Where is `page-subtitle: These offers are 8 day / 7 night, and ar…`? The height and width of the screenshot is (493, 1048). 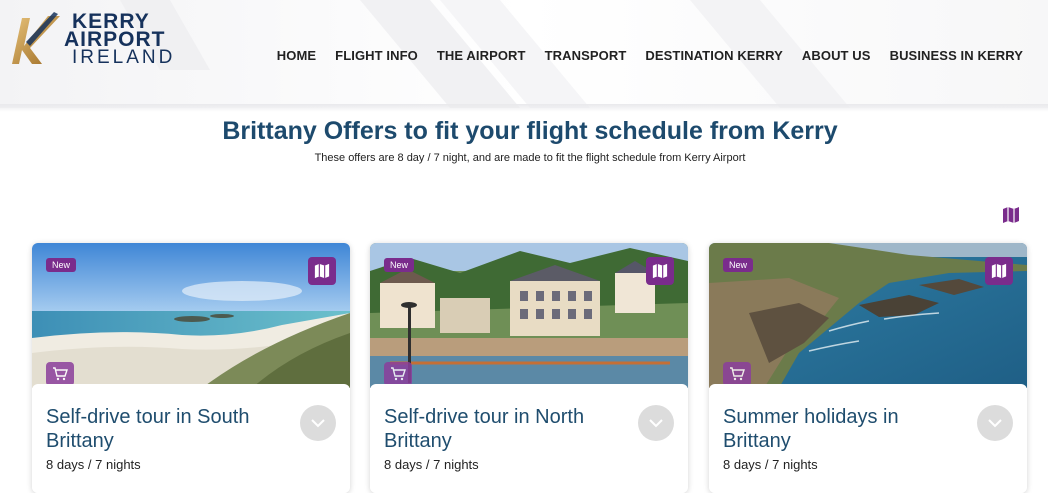 page-subtitle: These offers are 8 day / 7 night, and ar… is located at coordinates (530, 158).